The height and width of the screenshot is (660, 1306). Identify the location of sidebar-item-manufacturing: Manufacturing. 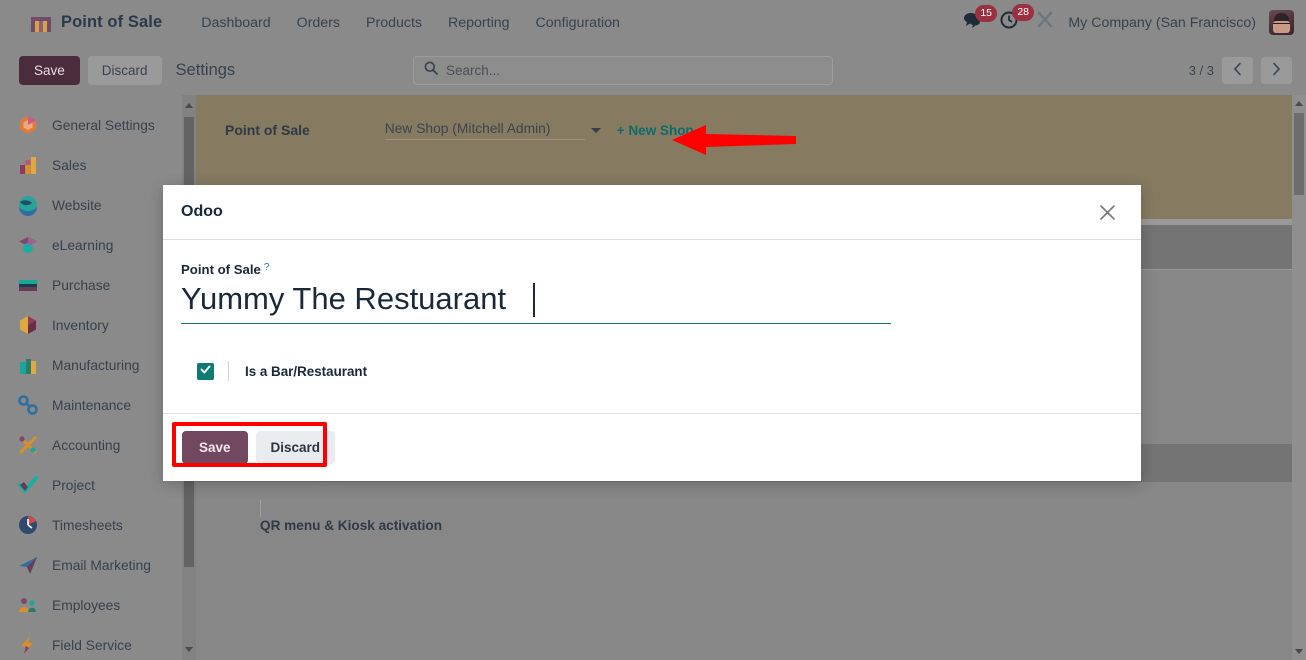
(91, 365).